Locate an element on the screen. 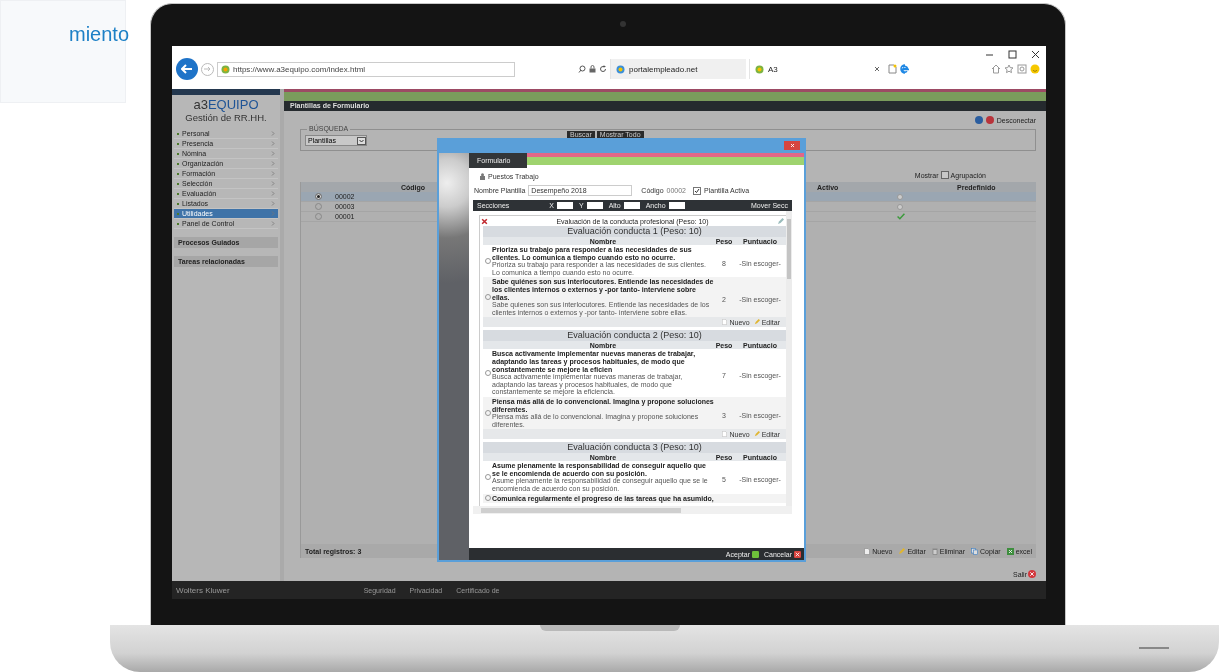 Image resolution: width=1219 pixels, height=672 pixels. vertical-scrollbar is located at coordinates (789, 359).